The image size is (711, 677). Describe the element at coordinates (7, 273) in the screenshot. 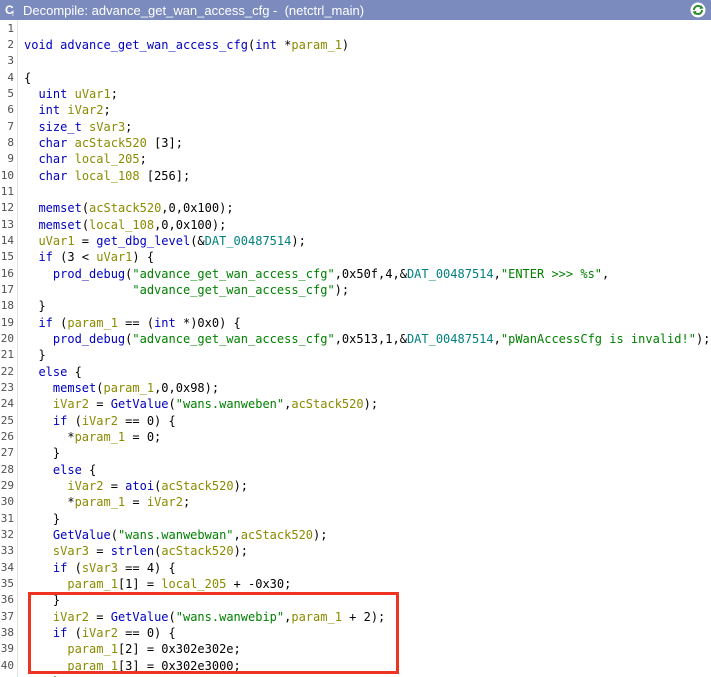

I see `line-number: 16` at that location.